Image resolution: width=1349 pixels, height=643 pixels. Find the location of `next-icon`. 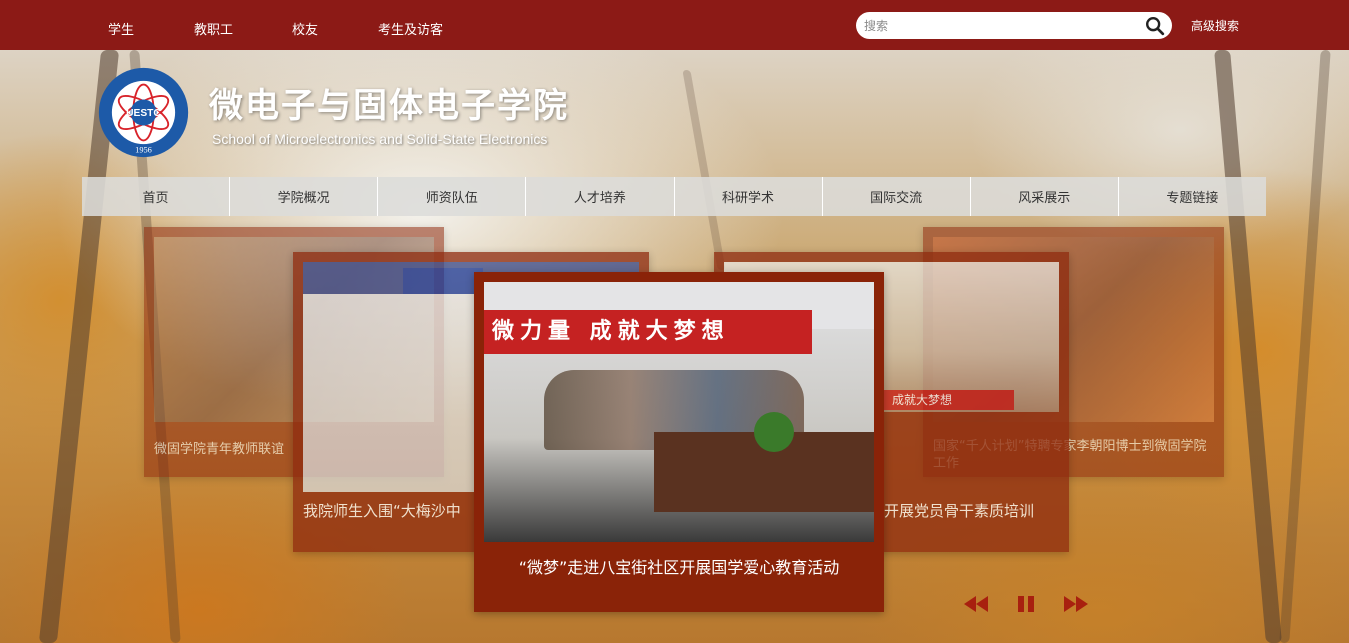

next-icon is located at coordinates (1076, 604).